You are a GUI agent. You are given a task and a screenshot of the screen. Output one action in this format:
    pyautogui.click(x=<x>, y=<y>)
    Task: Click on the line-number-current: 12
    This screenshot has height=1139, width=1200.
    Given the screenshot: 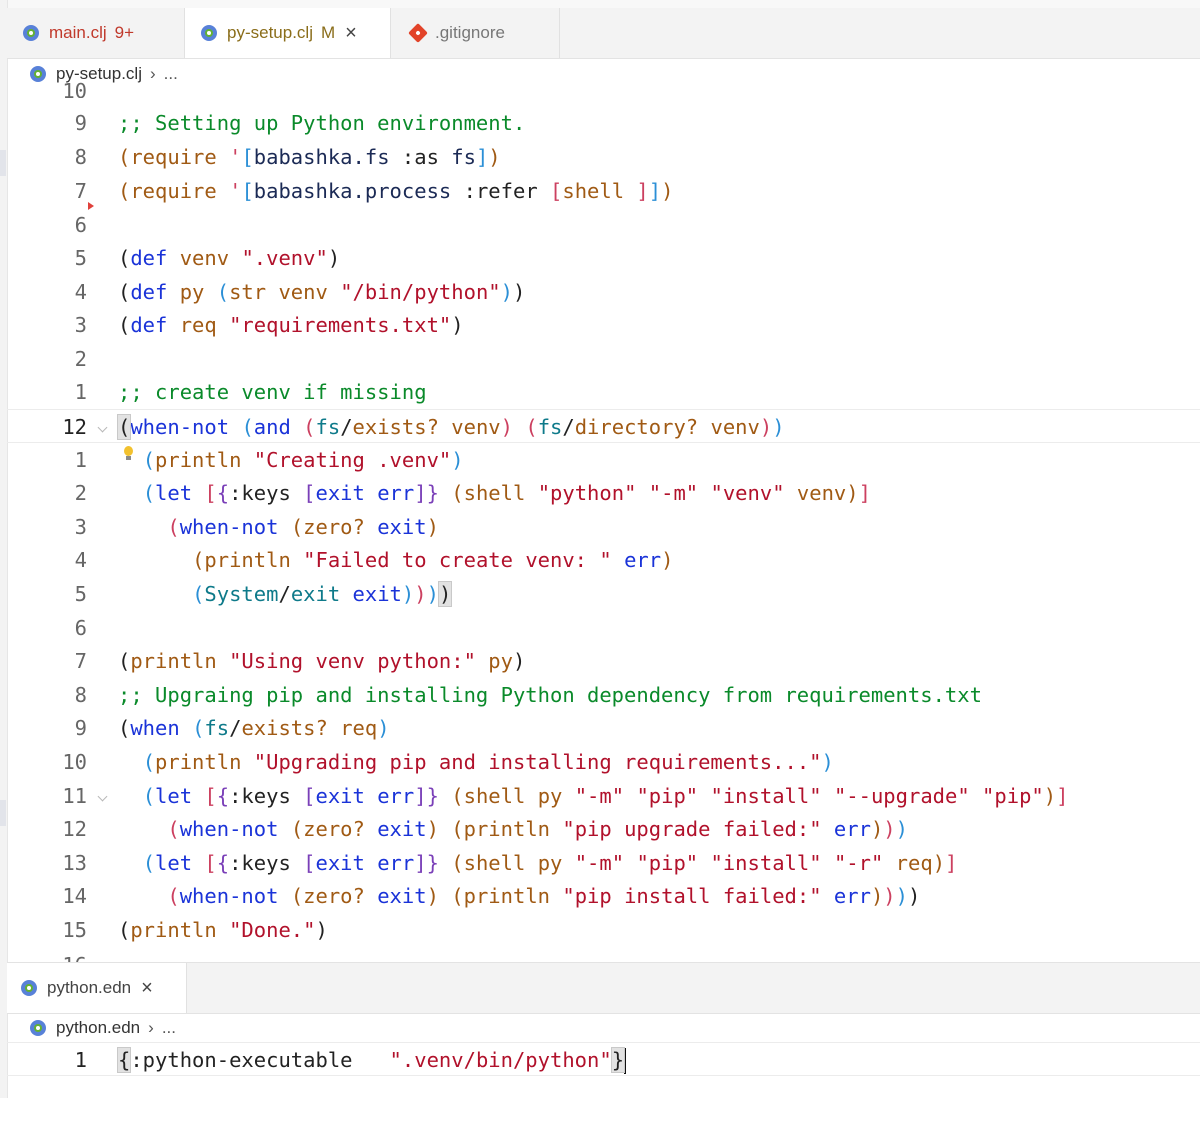 What is the action you would take?
    pyautogui.click(x=74, y=427)
    